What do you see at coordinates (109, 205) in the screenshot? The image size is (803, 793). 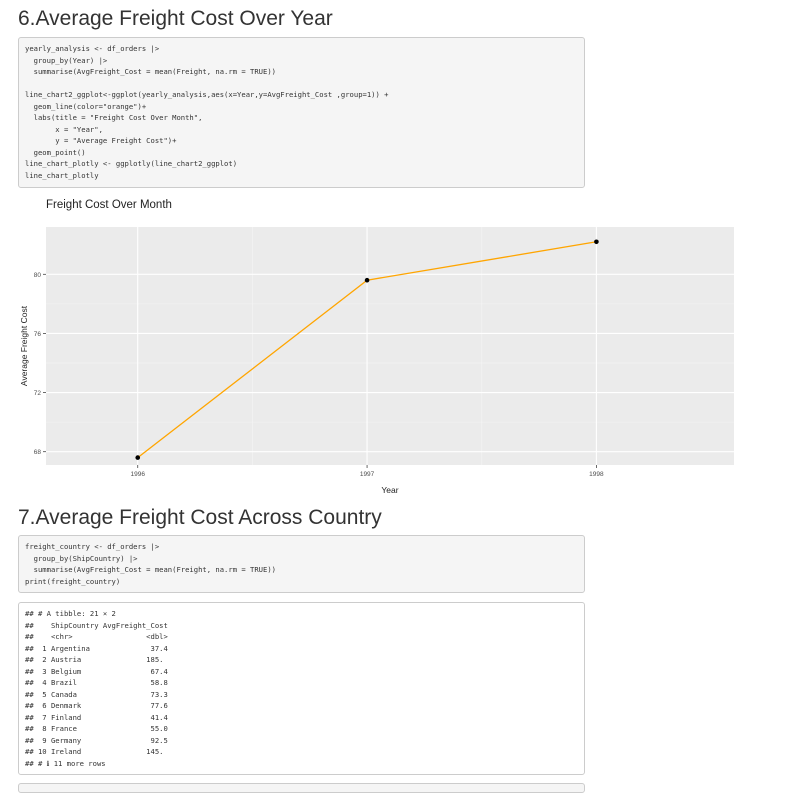 I see `chart-title: Freight Cost Over Month` at bounding box center [109, 205].